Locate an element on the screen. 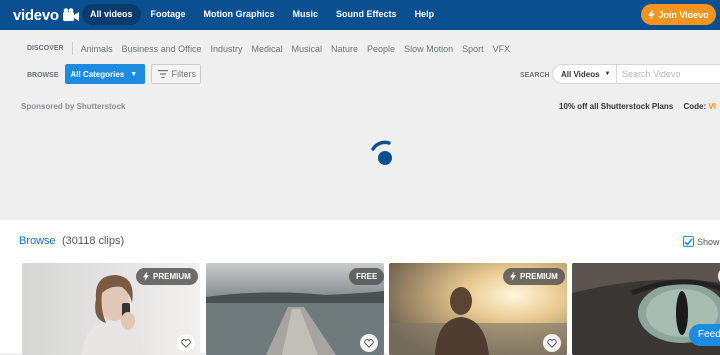  all-categories-dropdown: All Categories ▼ is located at coordinates (104, 74).